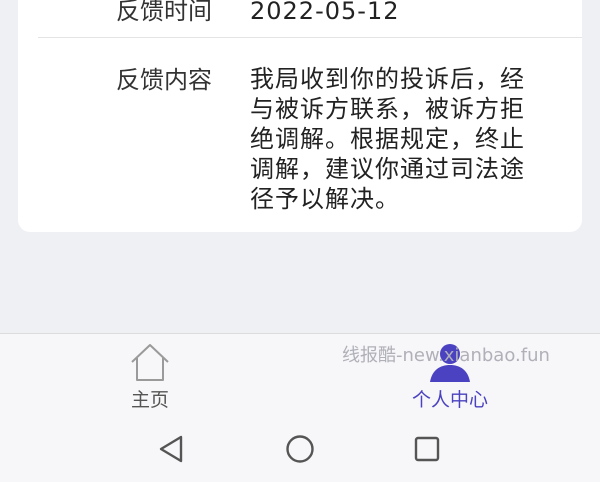 The width and height of the screenshot is (600, 482). What do you see at coordinates (325, 12) in the screenshot?
I see `feedback-time-value: 2022-05-12` at bounding box center [325, 12].